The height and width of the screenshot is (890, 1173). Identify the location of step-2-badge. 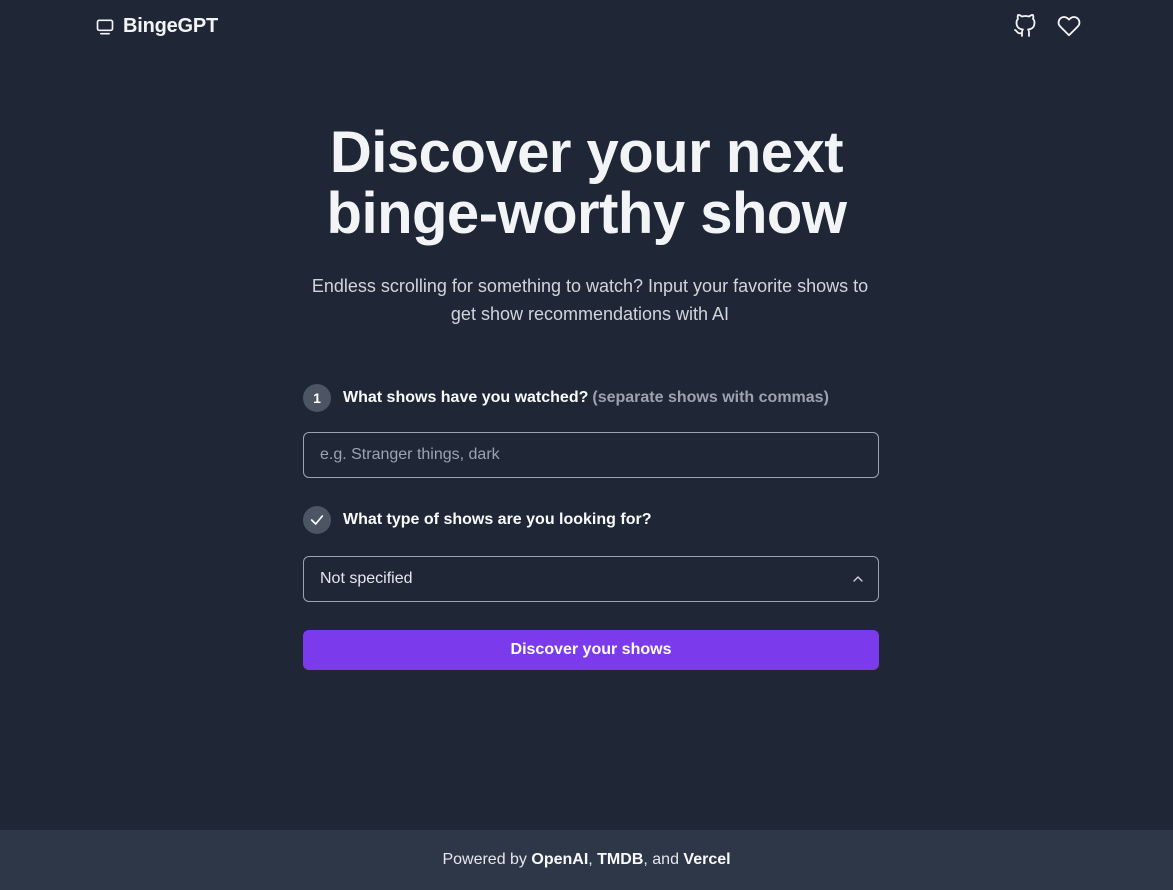
(317, 520).